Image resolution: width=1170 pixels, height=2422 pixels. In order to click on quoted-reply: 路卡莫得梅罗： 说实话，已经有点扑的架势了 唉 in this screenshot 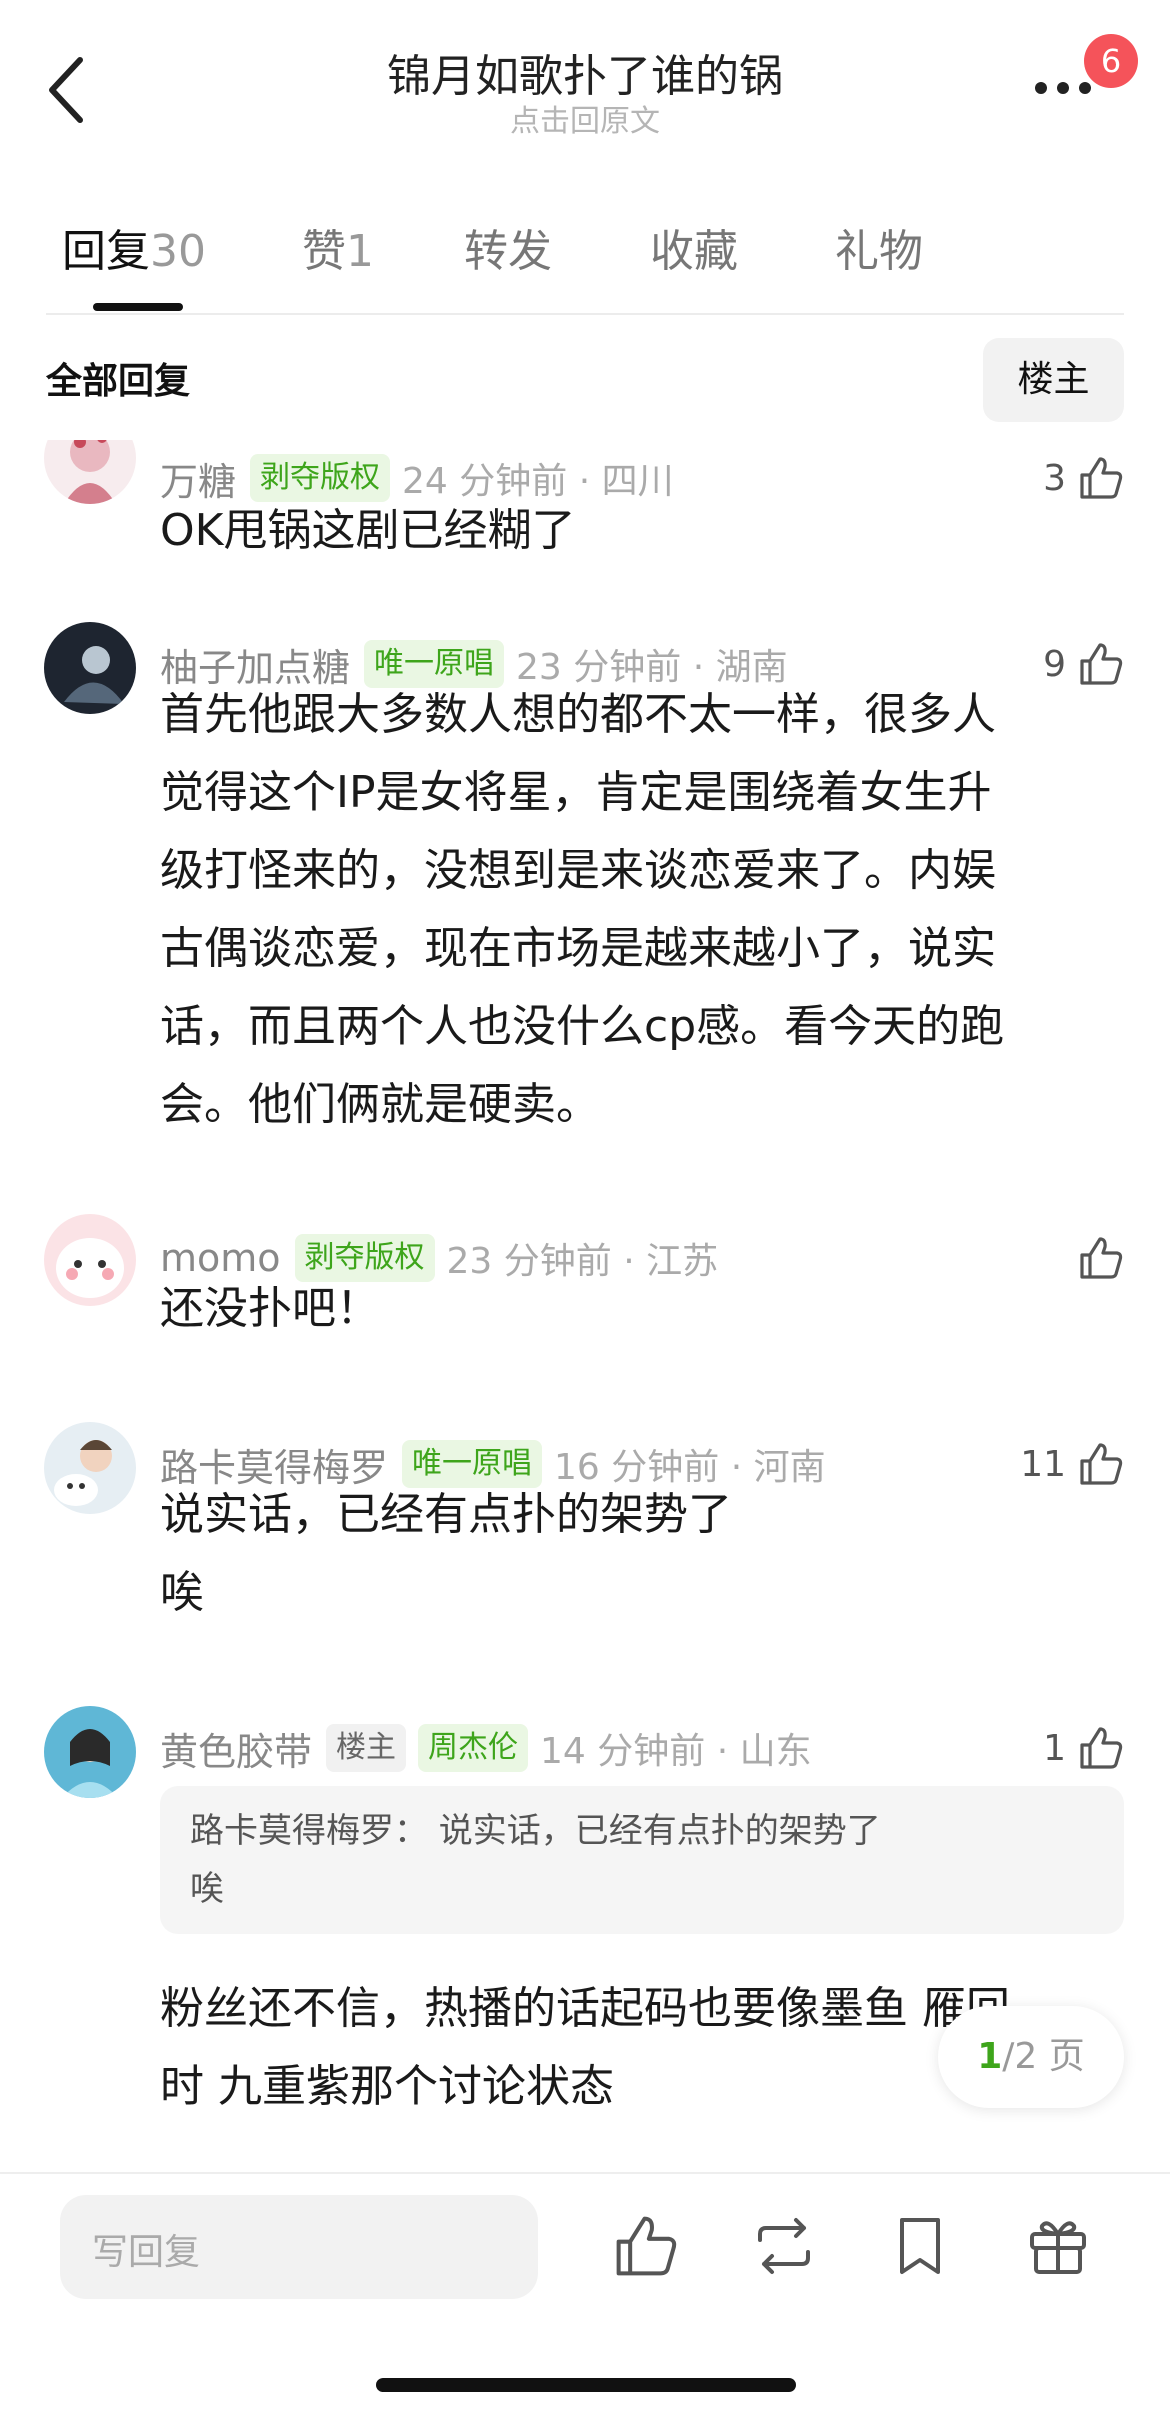, I will do `click(642, 1860)`.